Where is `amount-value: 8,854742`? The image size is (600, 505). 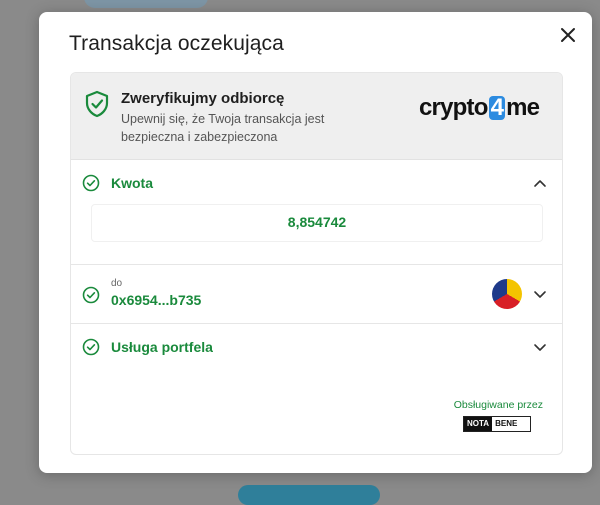 amount-value: 8,854742 is located at coordinates (317, 222).